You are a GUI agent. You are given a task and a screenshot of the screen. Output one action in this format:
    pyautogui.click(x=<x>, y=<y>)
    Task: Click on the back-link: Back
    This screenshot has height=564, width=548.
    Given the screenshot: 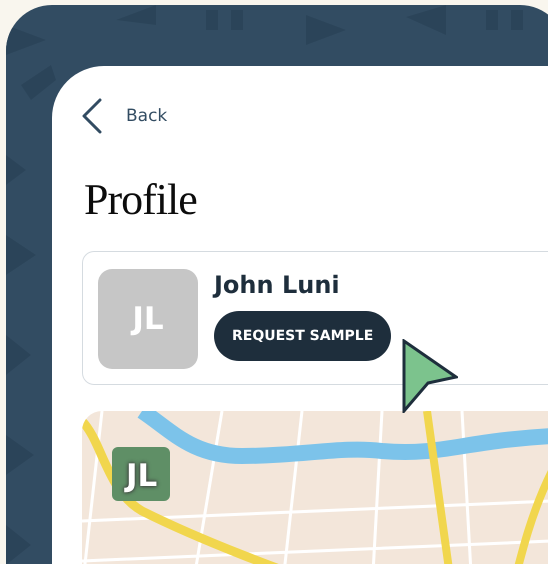 What is the action you would take?
    pyautogui.click(x=125, y=116)
    